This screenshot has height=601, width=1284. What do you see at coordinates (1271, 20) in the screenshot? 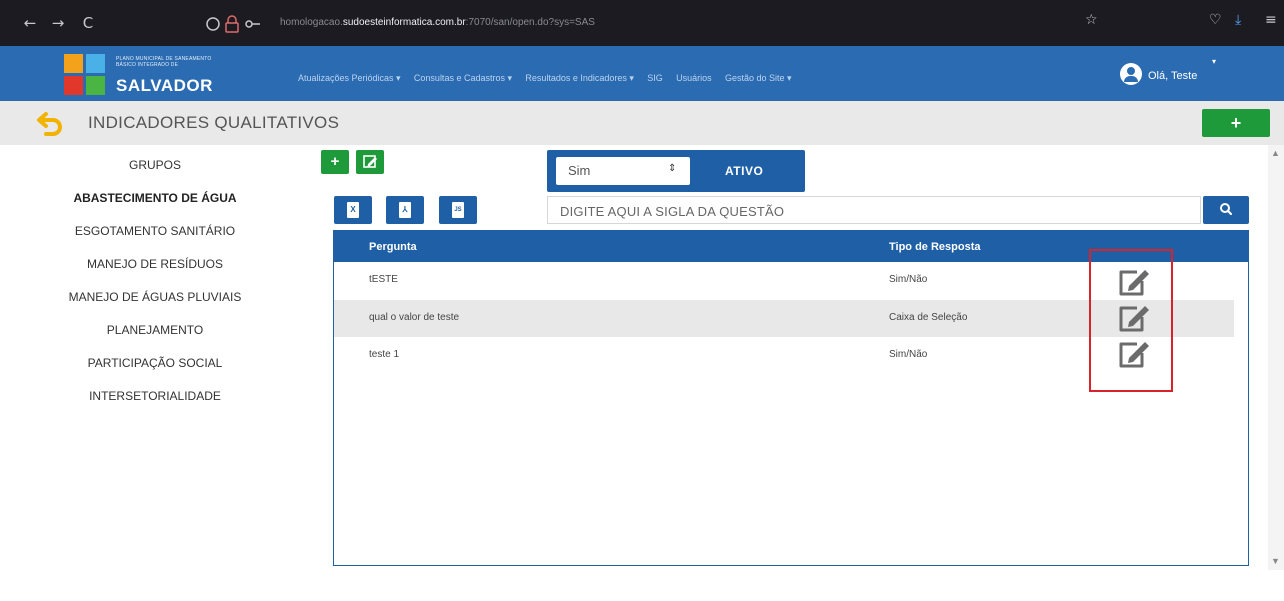
I see `menu-icon: ≡` at bounding box center [1271, 20].